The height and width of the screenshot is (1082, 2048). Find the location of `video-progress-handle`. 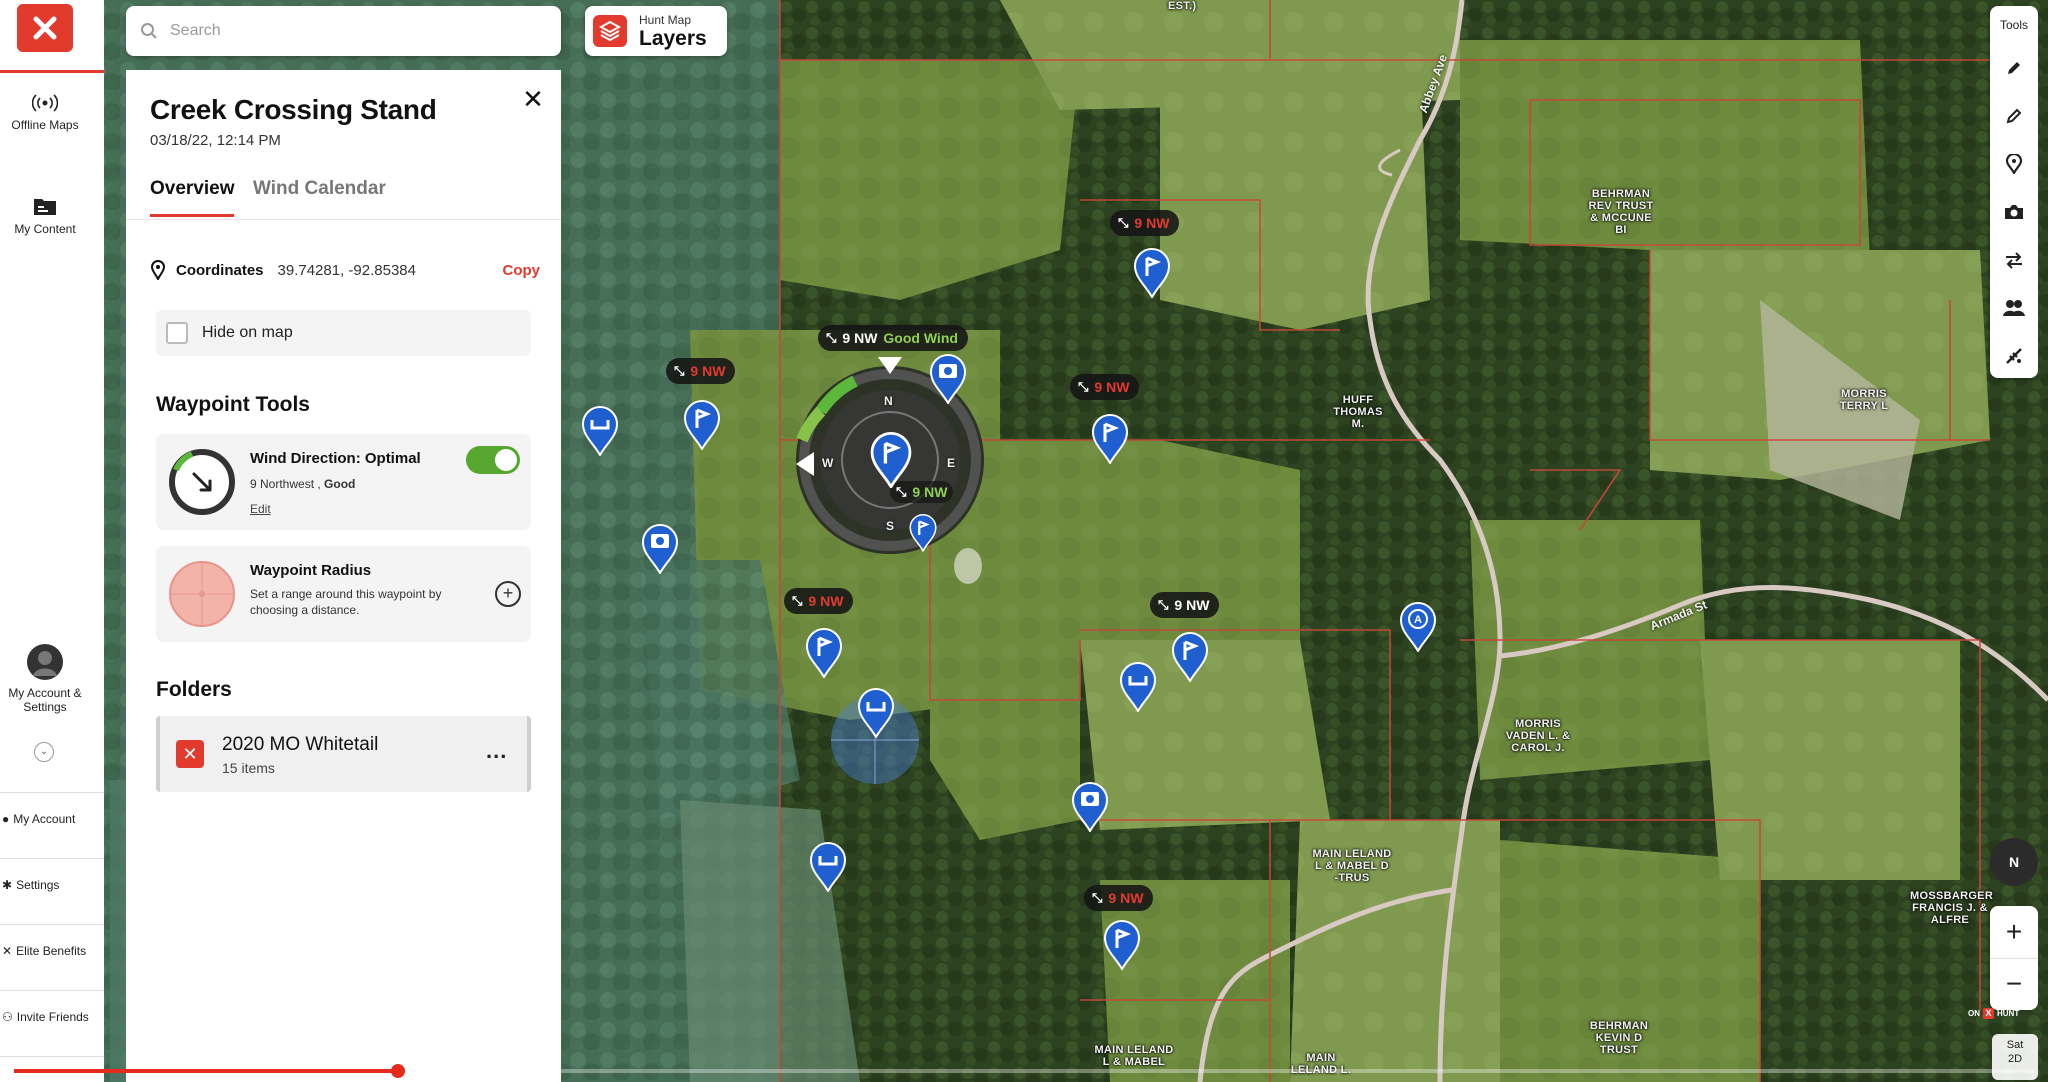

video-progress-handle is located at coordinates (397, 1071).